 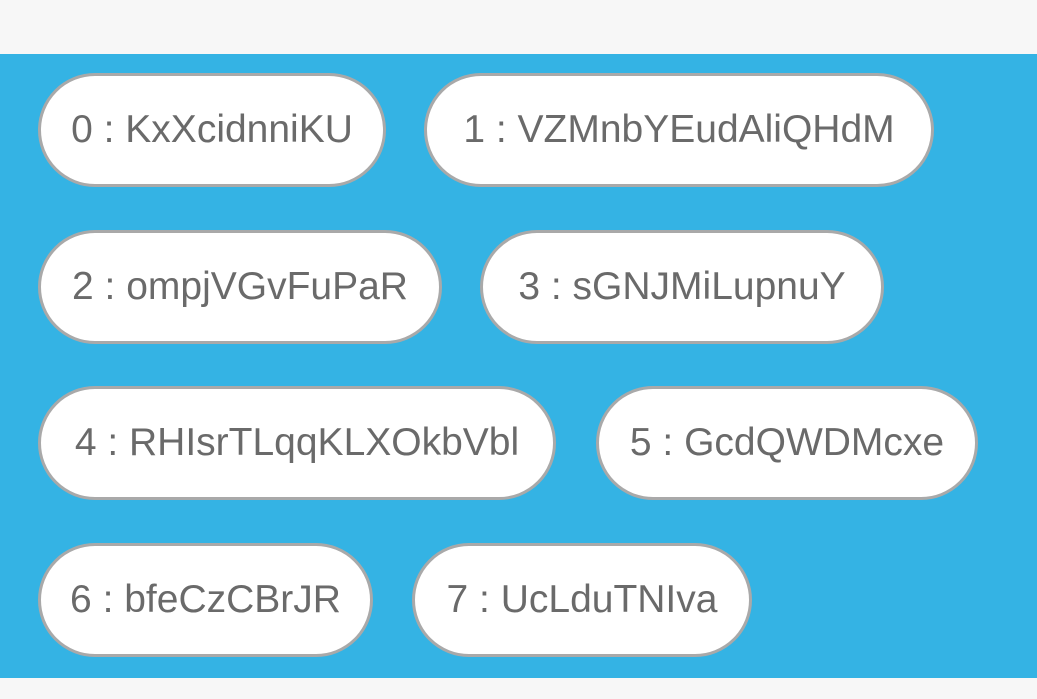 I want to click on chip-0: 0 : KxXcidnniKU, so click(x=212, y=130).